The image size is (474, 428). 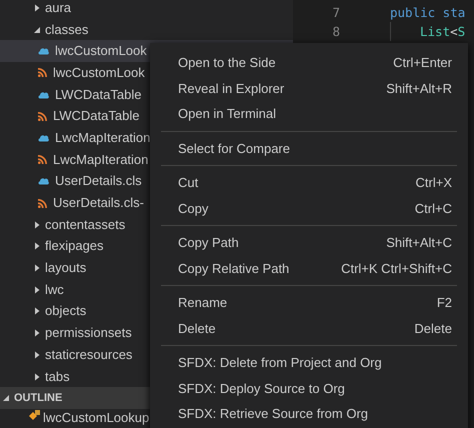 I want to click on menu-item: Copy Ctrl+C, so click(x=309, y=208).